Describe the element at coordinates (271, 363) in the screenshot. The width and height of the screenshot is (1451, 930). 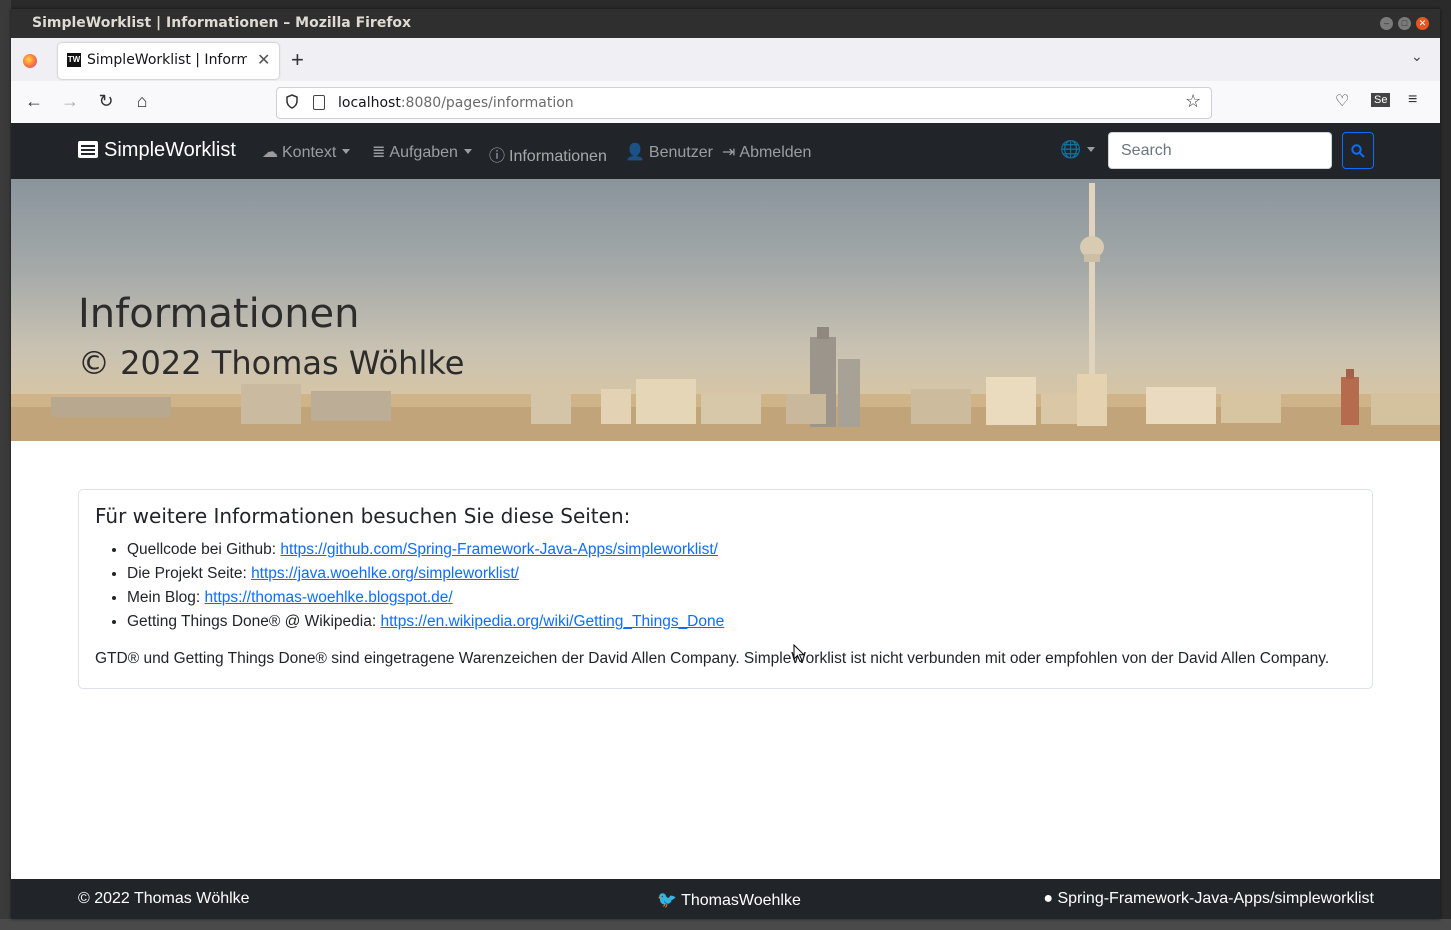
I see `hero-subtitle: © 2022 Thomas Wöhlke` at that location.